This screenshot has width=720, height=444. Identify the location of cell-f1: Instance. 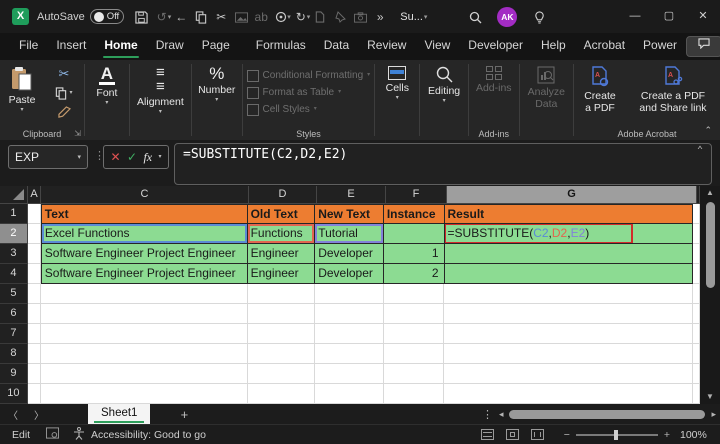
(414, 214).